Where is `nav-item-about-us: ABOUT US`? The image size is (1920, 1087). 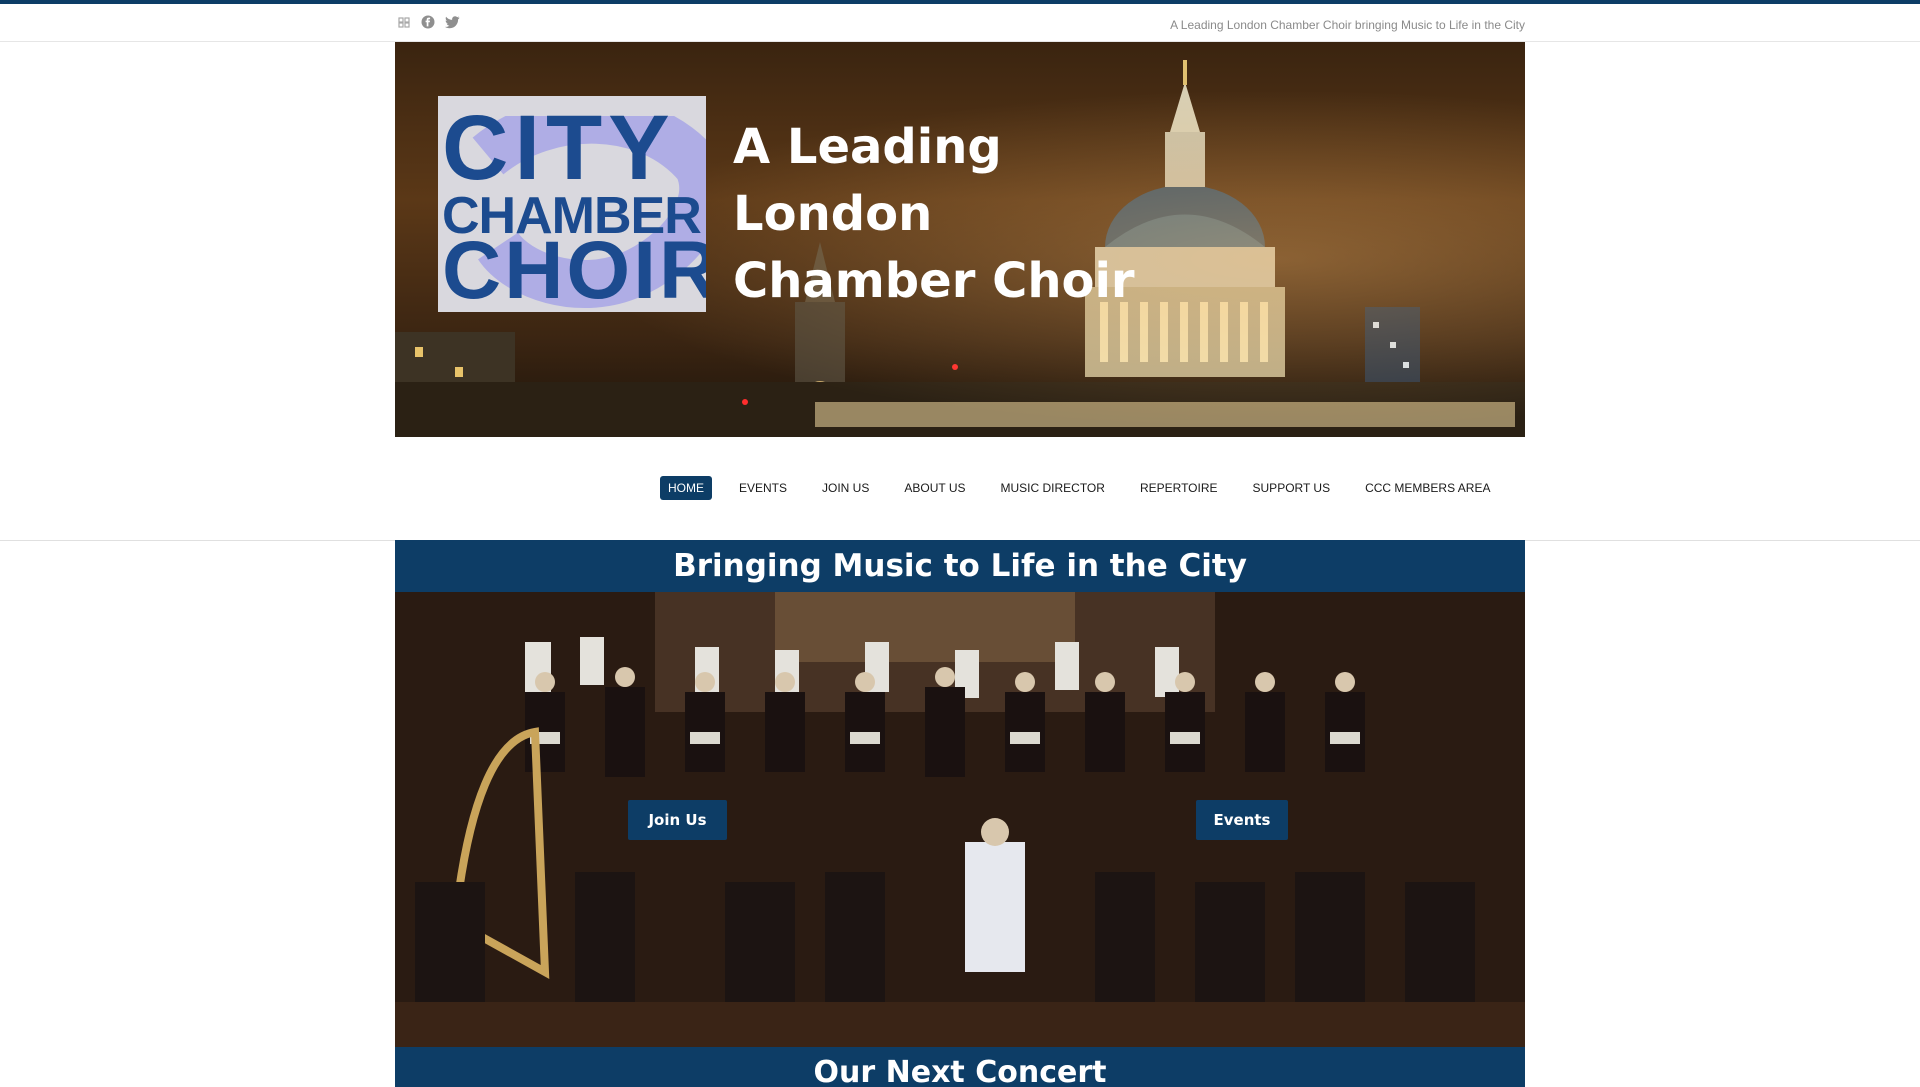
nav-item-about-us: ABOUT US is located at coordinates (934, 488).